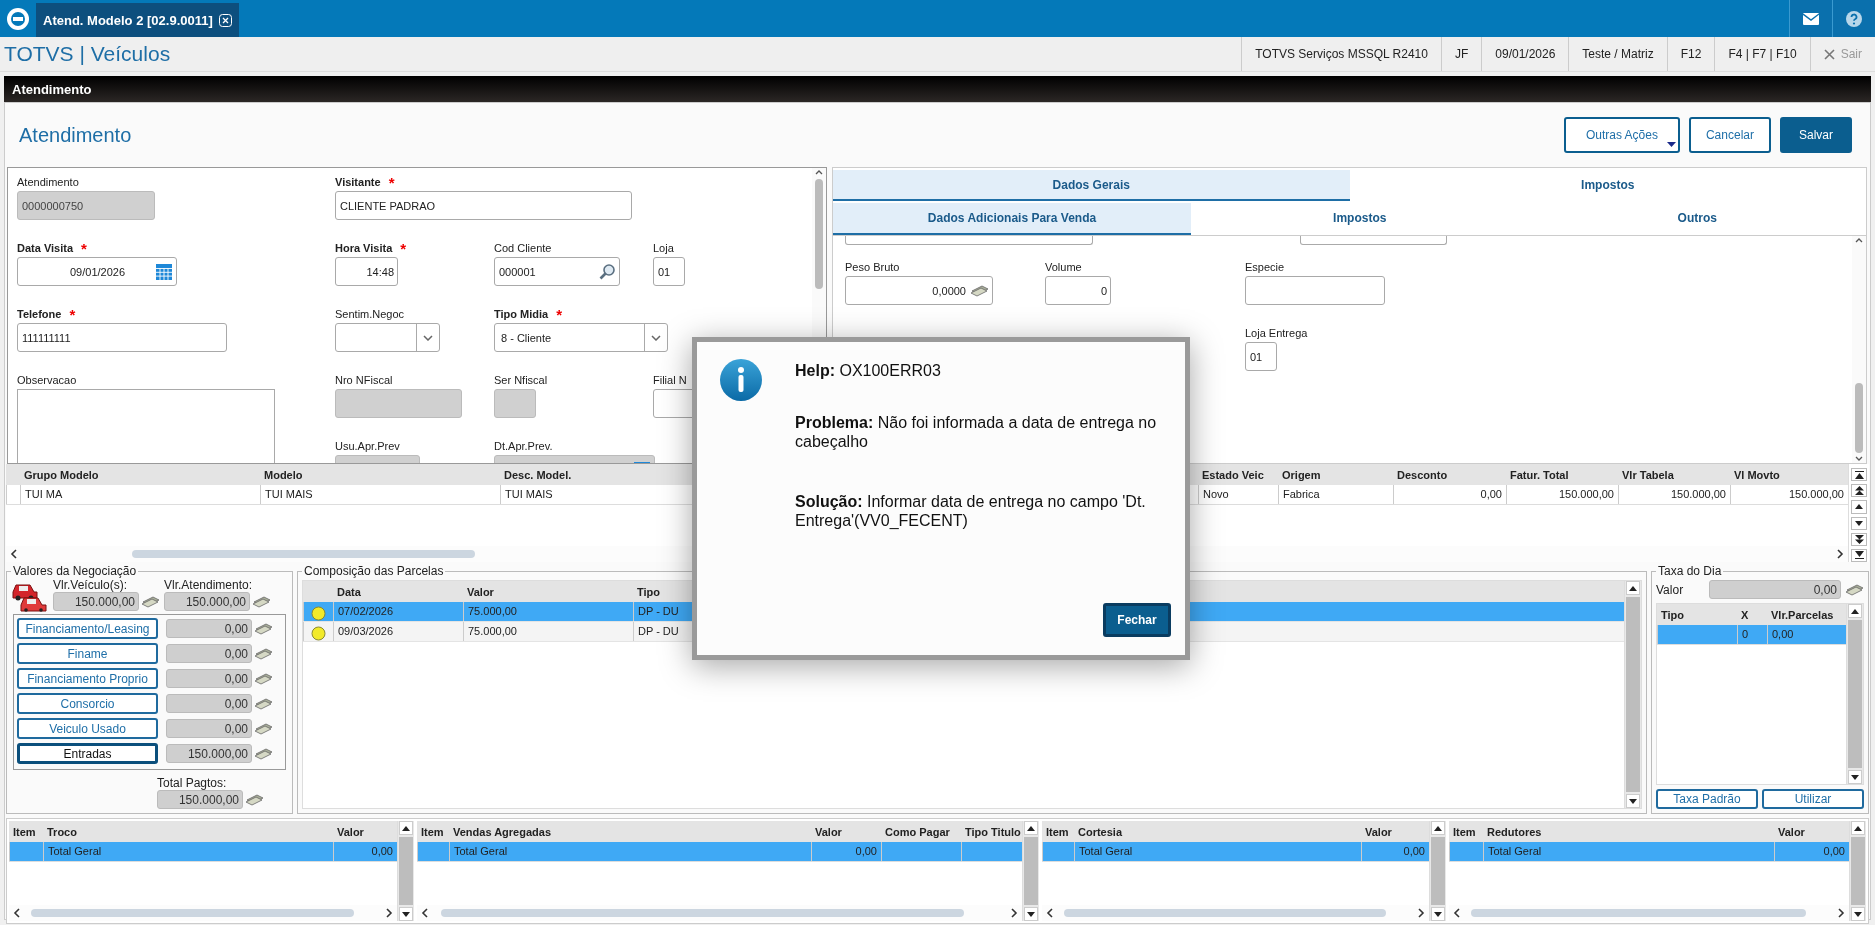 The image size is (1875, 925). What do you see at coordinates (76, 135) in the screenshot?
I see `page-title: Atendimento` at bounding box center [76, 135].